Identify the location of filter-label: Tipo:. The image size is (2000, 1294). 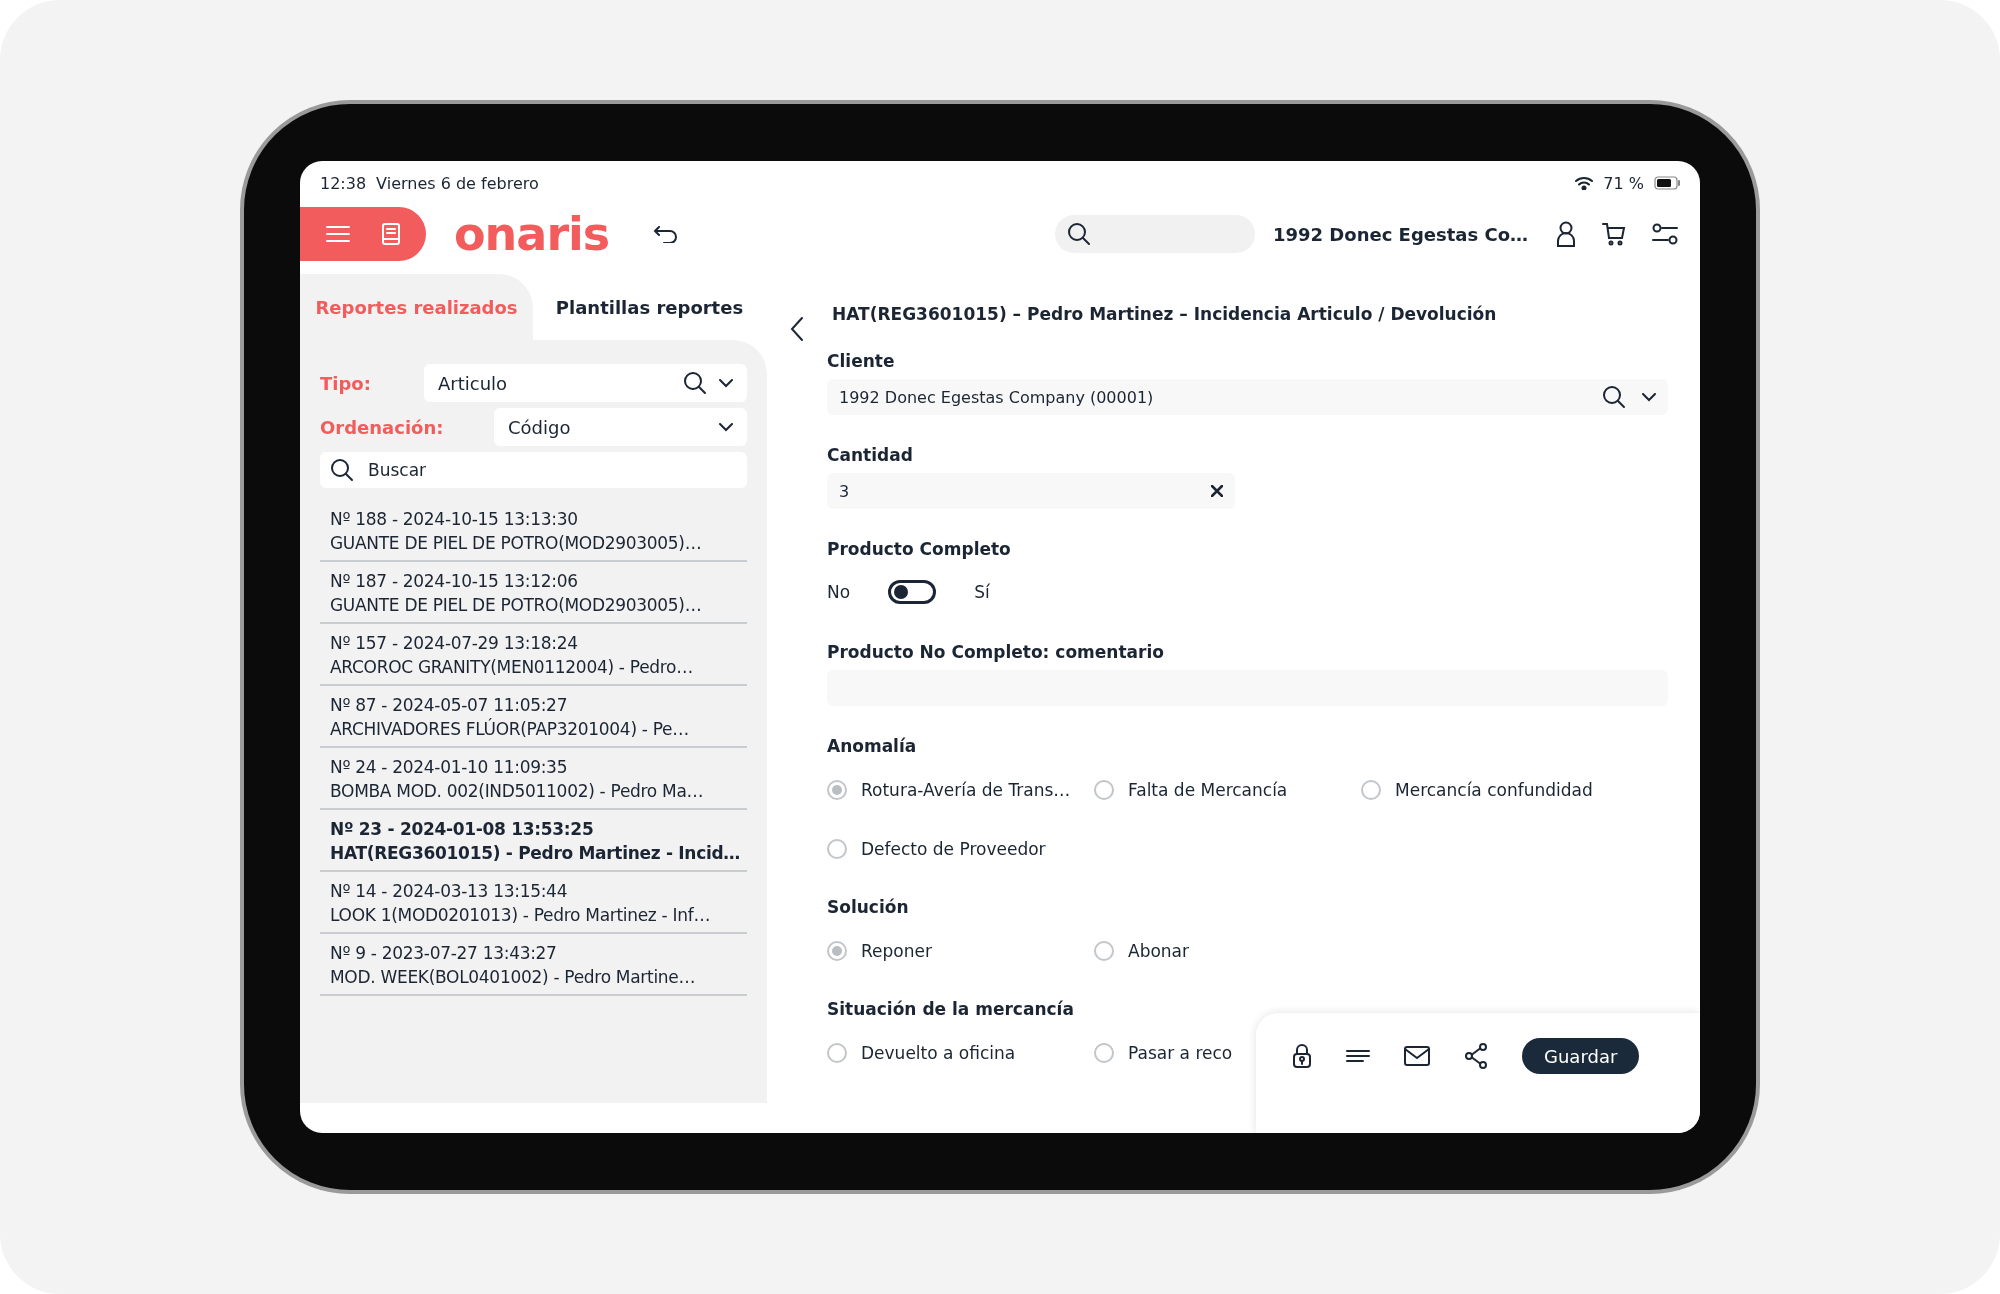
(346, 383).